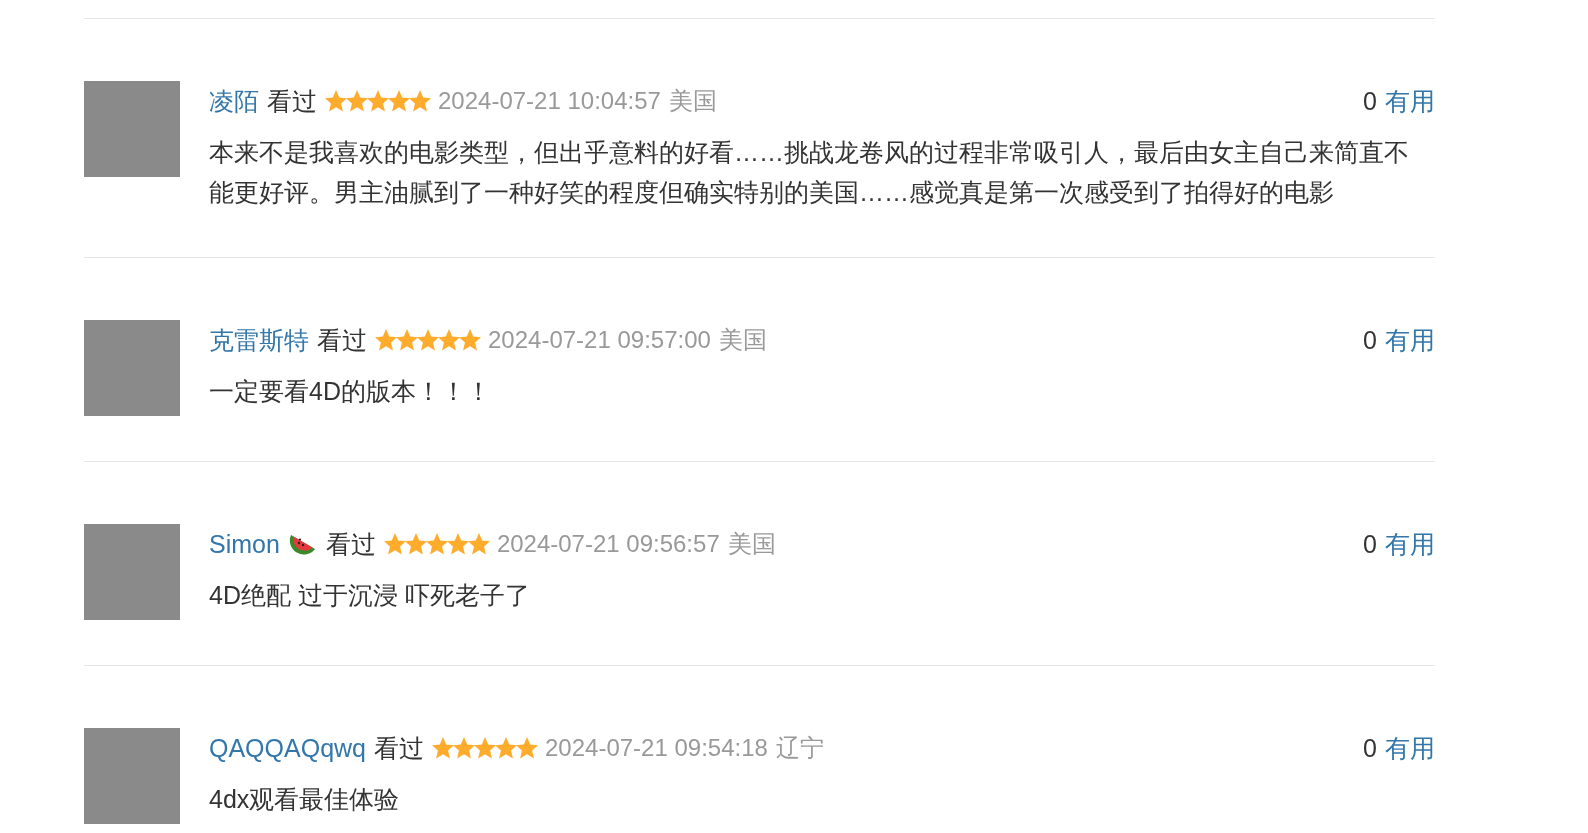 This screenshot has height=833, width=1588. What do you see at coordinates (370, 595) in the screenshot?
I see `review-comment: 4D绝配 过于沉浸 吓死老子了` at bounding box center [370, 595].